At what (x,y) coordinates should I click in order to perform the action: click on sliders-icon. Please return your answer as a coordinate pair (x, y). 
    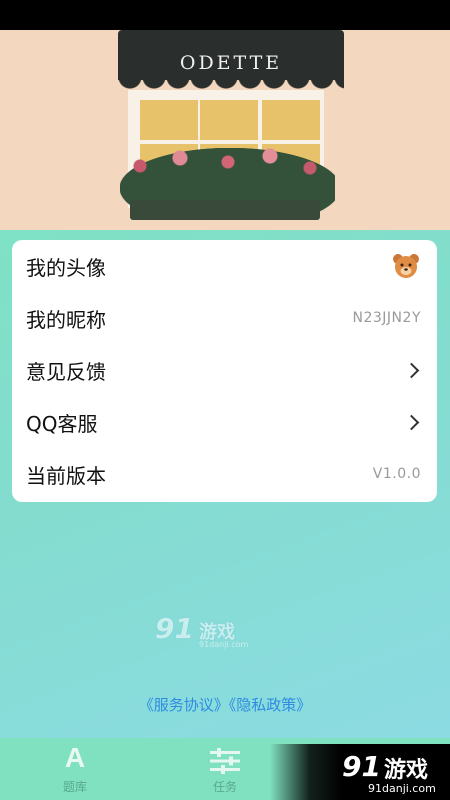
    Looking at the image, I should click on (225, 756).